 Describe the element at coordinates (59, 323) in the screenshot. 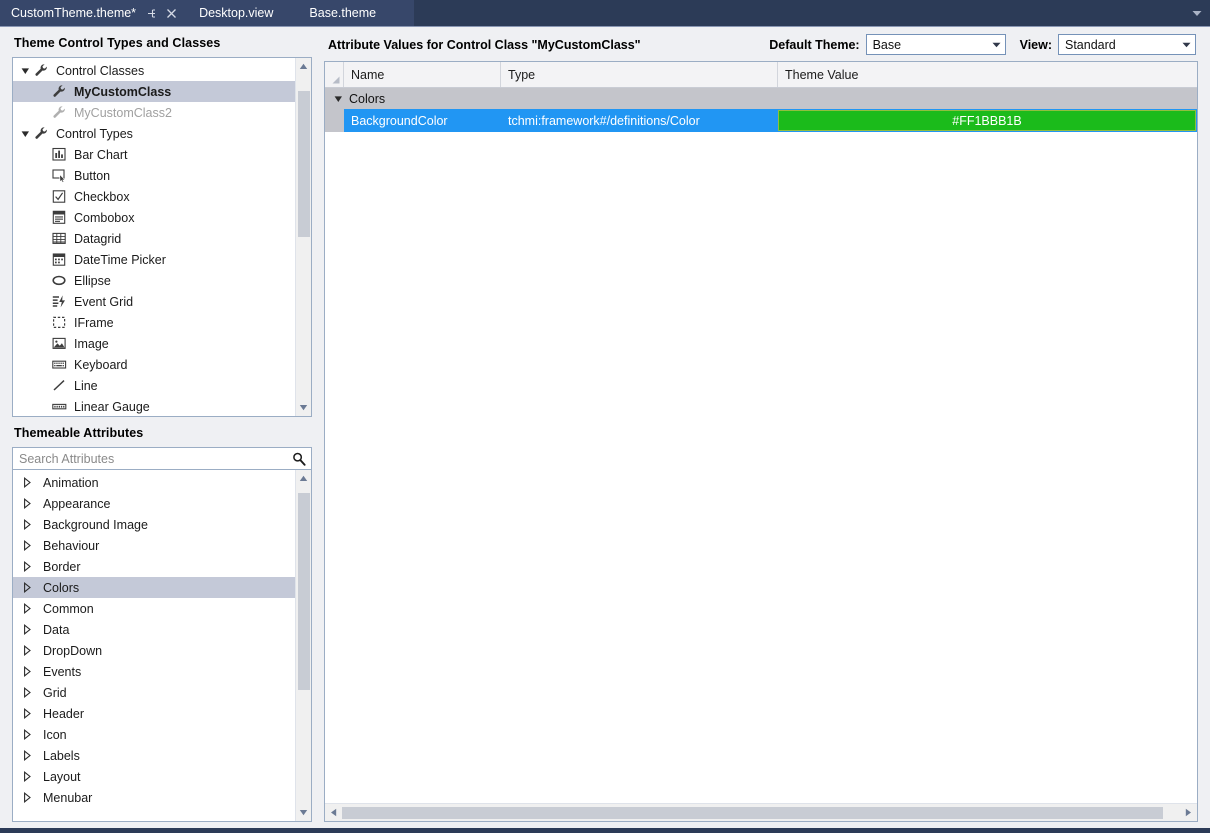

I see `iframe-icon` at that location.